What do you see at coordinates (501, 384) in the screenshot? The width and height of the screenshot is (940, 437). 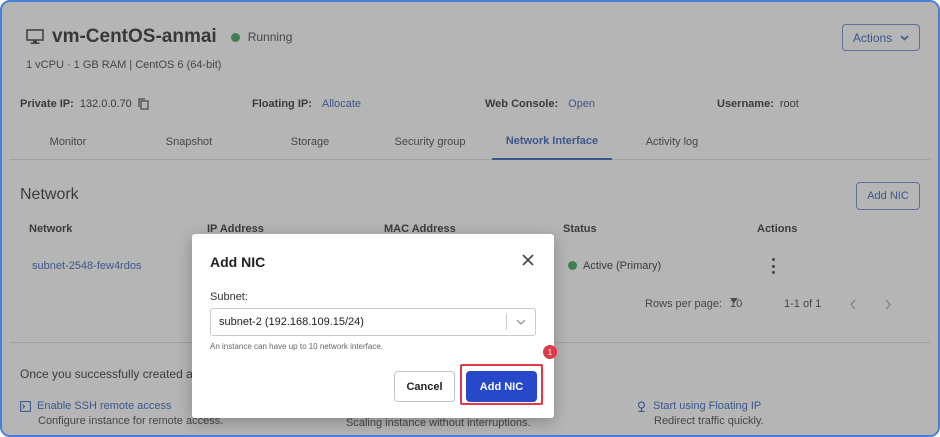 I see `highlight-box` at bounding box center [501, 384].